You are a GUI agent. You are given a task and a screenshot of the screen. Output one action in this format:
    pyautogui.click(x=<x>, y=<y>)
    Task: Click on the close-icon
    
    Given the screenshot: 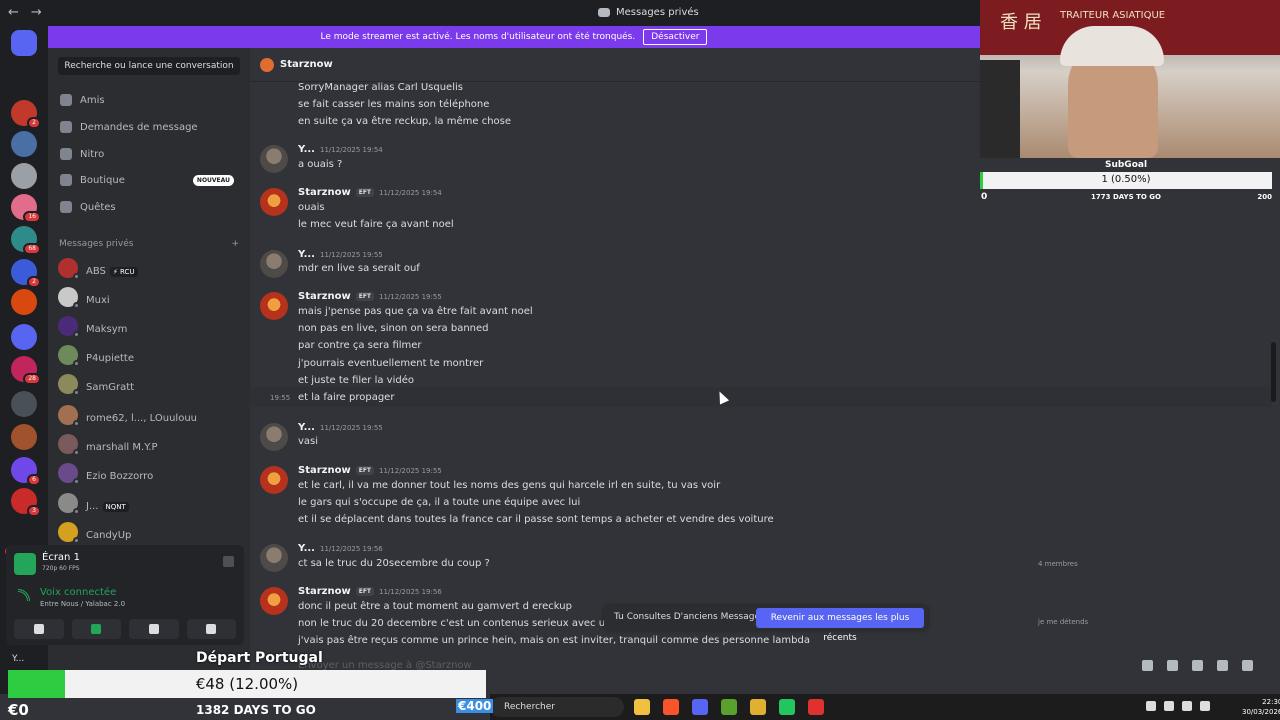 What is the action you would take?
    pyautogui.click(x=228, y=561)
    